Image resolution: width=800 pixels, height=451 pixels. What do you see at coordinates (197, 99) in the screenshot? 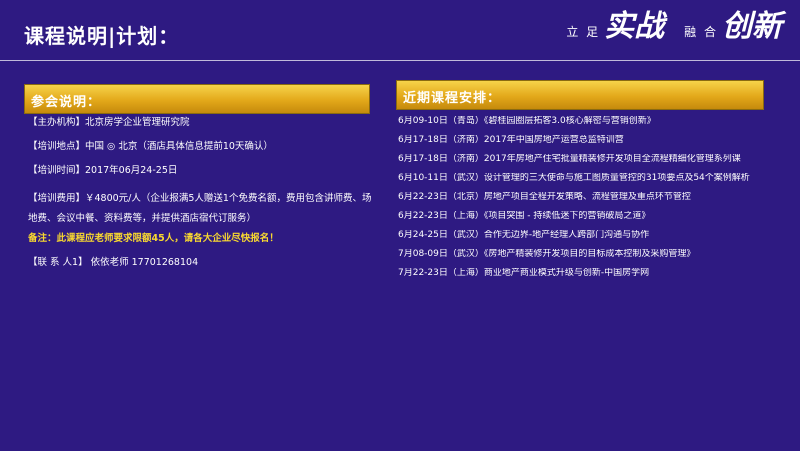
I see `left-panel-heading-bar: 参会说明：` at bounding box center [197, 99].